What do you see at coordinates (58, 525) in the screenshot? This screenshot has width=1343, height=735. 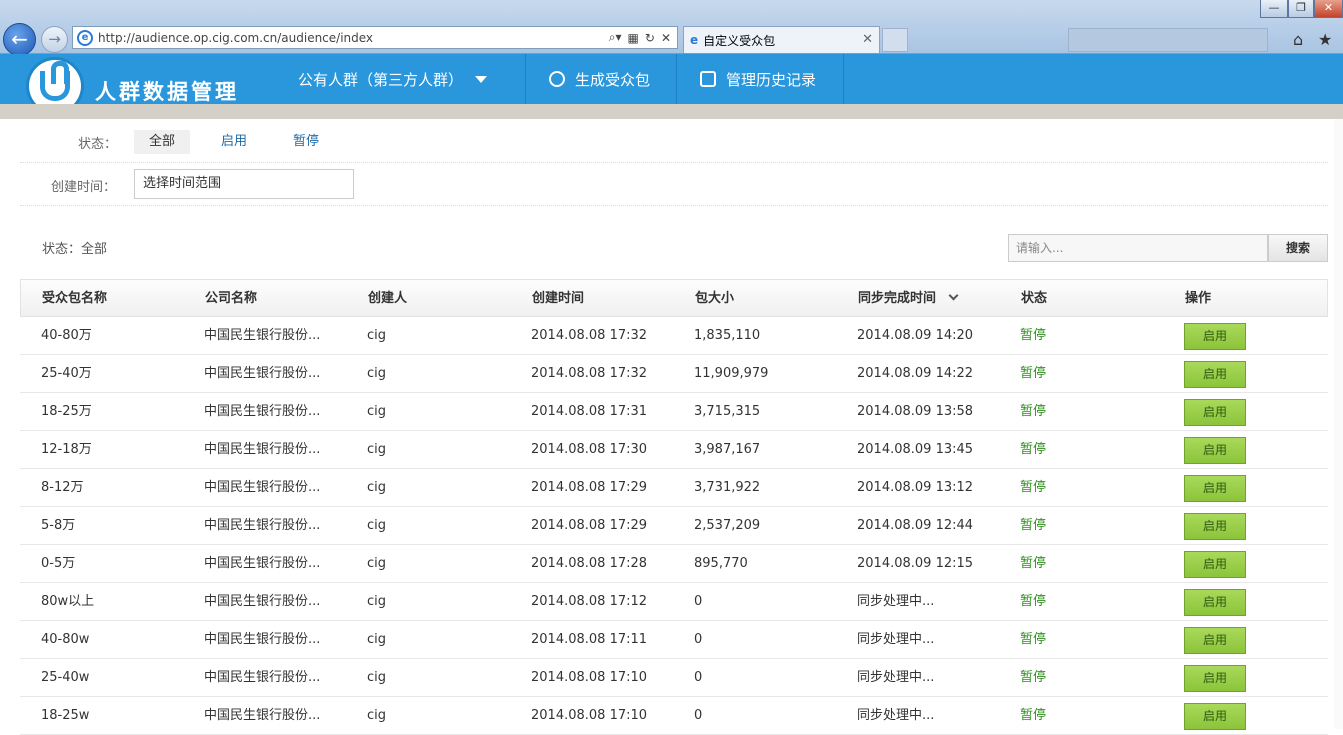 I see `cell-name: 5-8万` at bounding box center [58, 525].